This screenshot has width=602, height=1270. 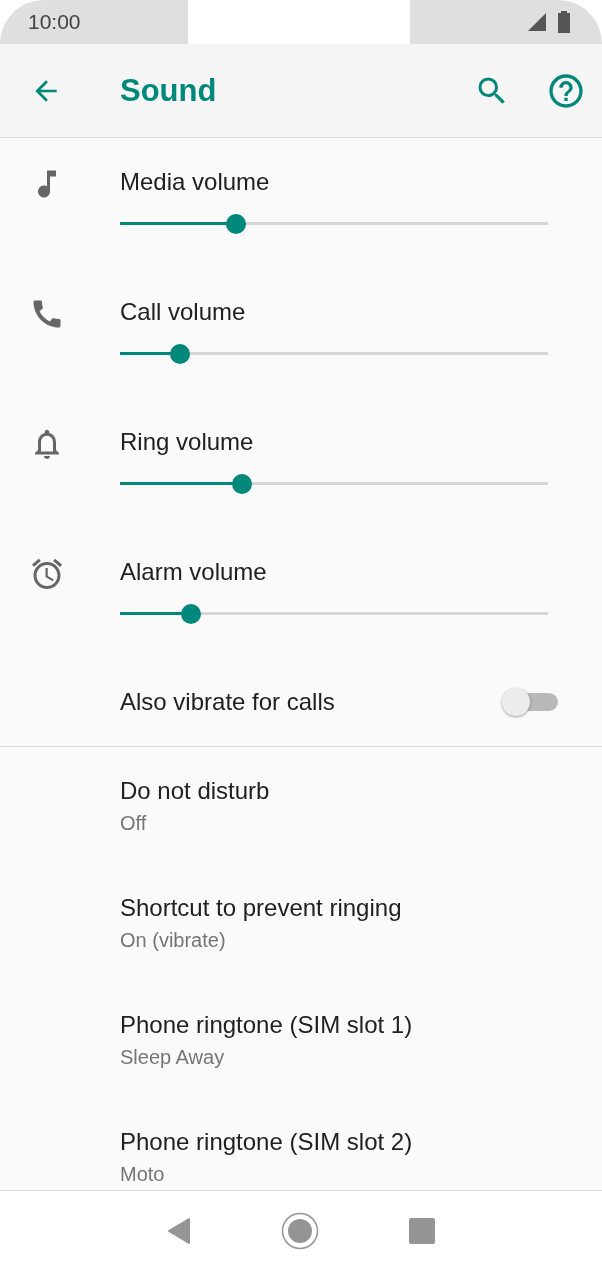 I want to click on setting-title: Phone ringtone (SIM slot 2), so click(x=361, y=1142).